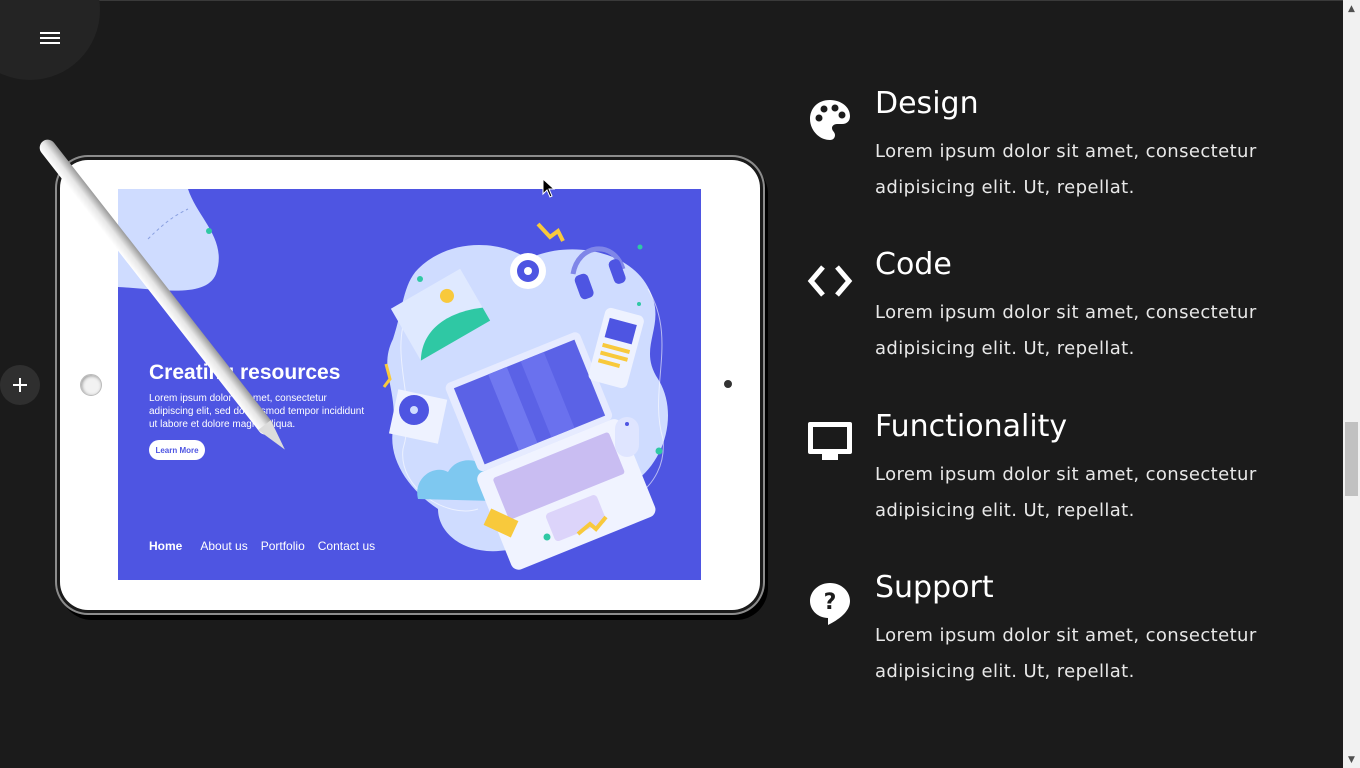  What do you see at coordinates (1351, 384) in the screenshot?
I see `page-scrollbar: ▲ ▼` at bounding box center [1351, 384].